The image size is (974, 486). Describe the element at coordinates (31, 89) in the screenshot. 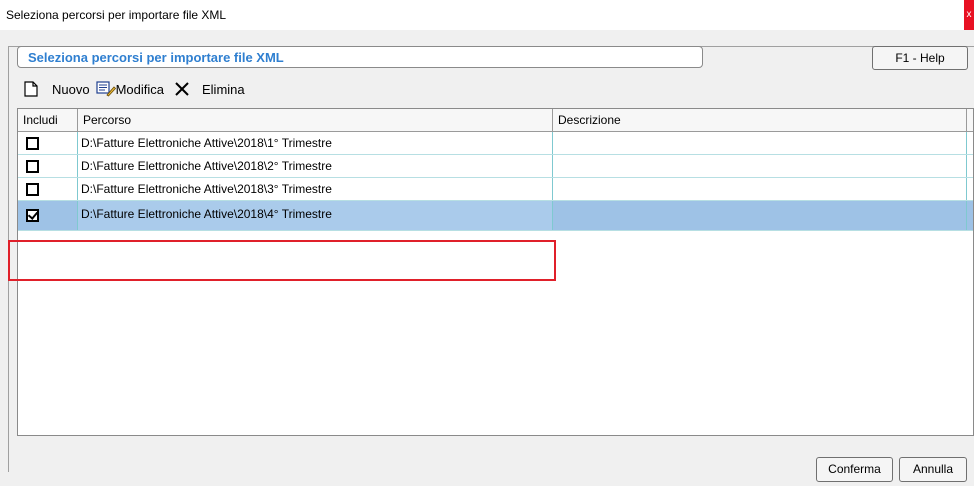

I see `new-document-icon` at that location.